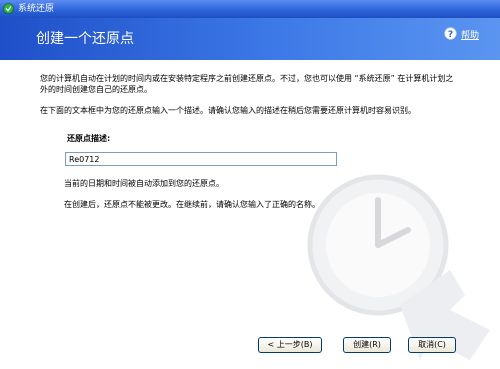  What do you see at coordinates (192, 204) in the screenshot?
I see `warning-text: 在创建后，还原点不能被更改。在继续前，请确认您输入了正确的名称。` at bounding box center [192, 204].